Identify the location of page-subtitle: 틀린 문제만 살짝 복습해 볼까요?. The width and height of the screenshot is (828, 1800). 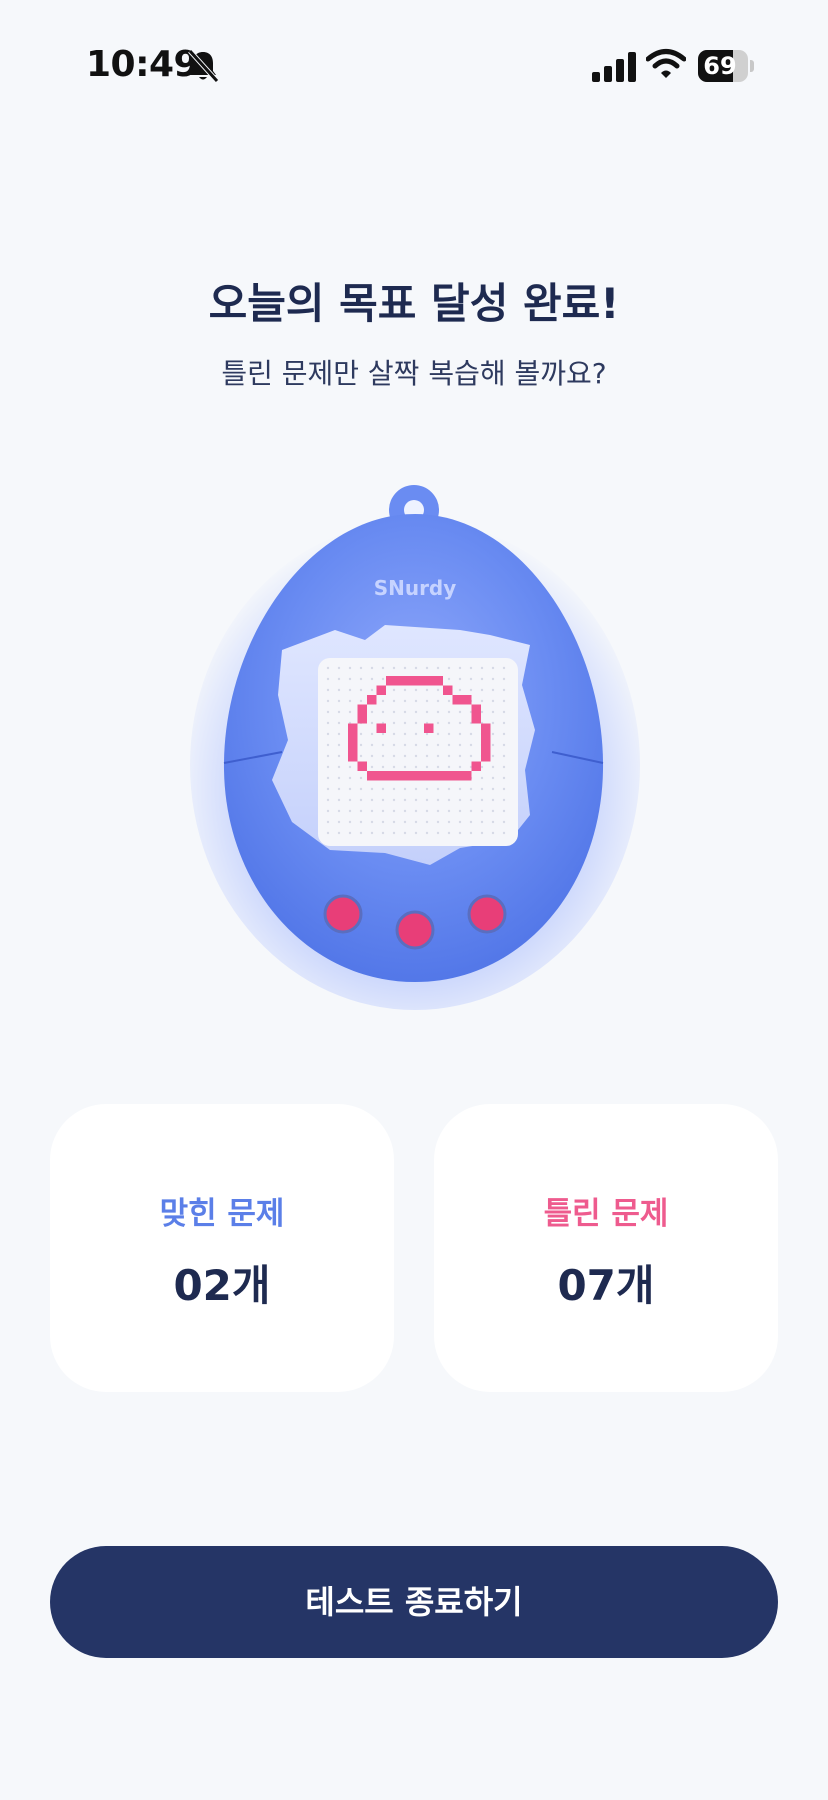
(414, 373).